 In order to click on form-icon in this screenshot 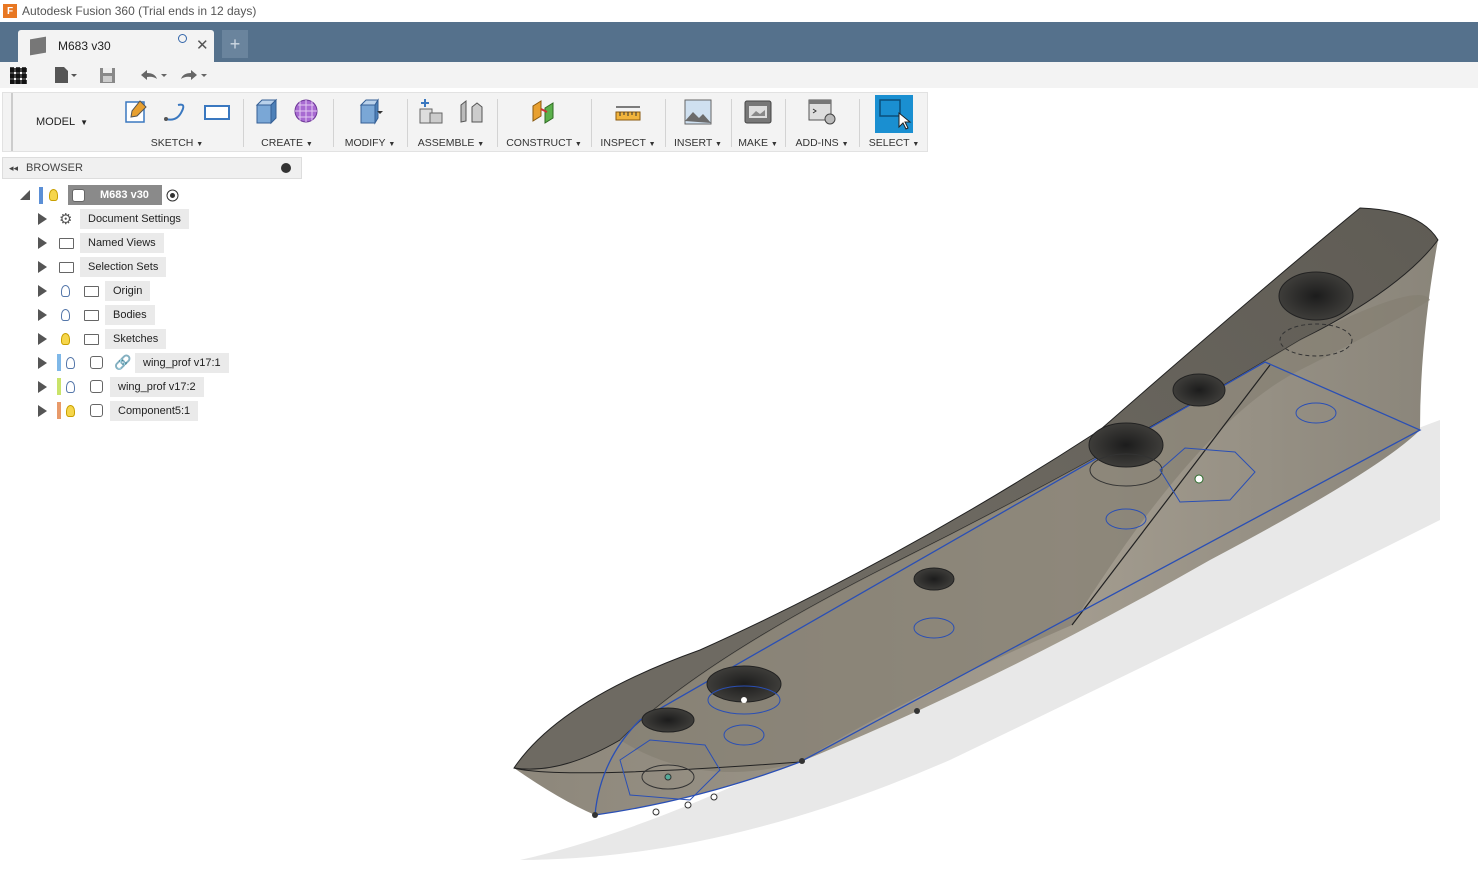, I will do `click(307, 112)`.